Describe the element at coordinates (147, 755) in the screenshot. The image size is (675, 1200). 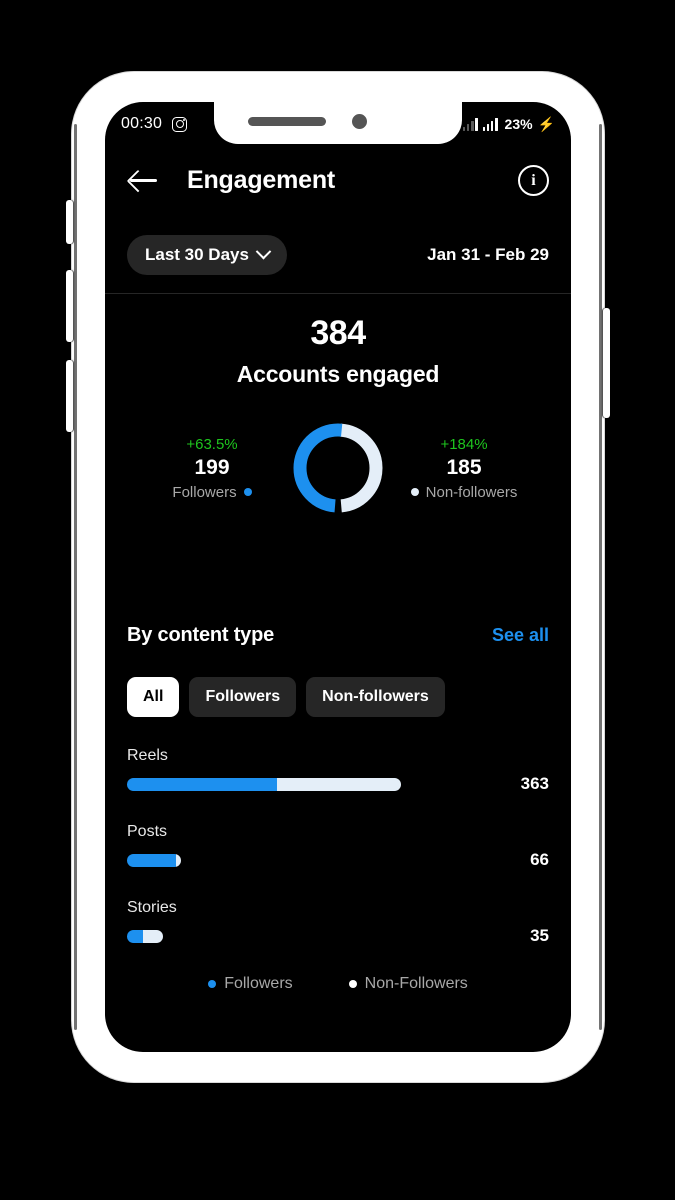
I see `bar-label-reels: Reels` at that location.